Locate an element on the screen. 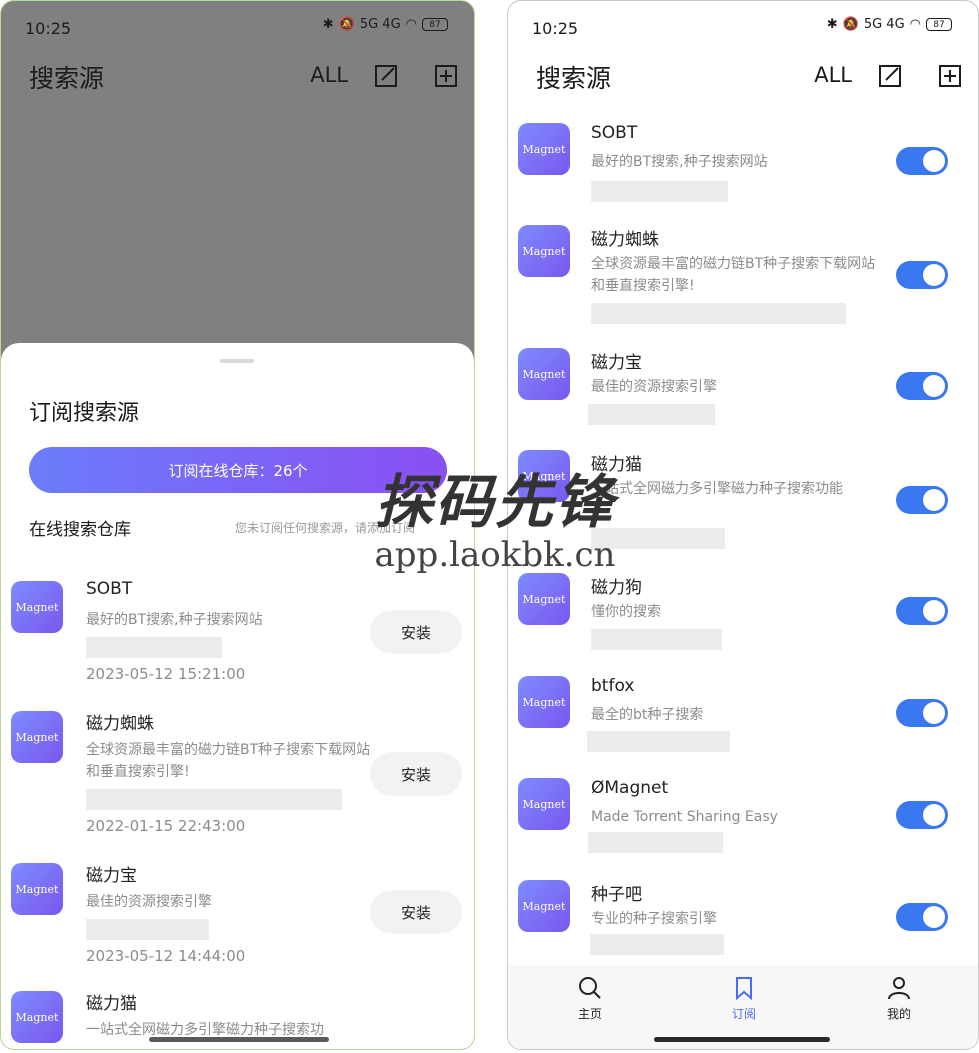  sheet-handle is located at coordinates (237, 361).